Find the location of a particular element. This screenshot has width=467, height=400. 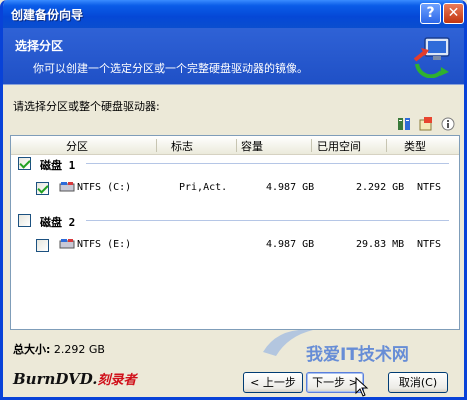

disk-row: 磁盘 2 is located at coordinates (235, 220).